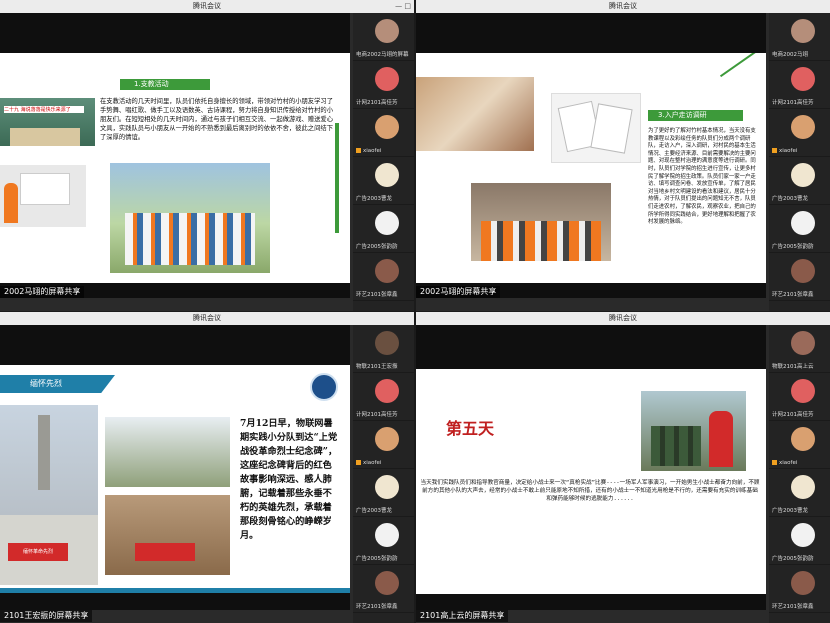  I want to click on share-label: 2101高上云的屏幕共享, so click(462, 616).